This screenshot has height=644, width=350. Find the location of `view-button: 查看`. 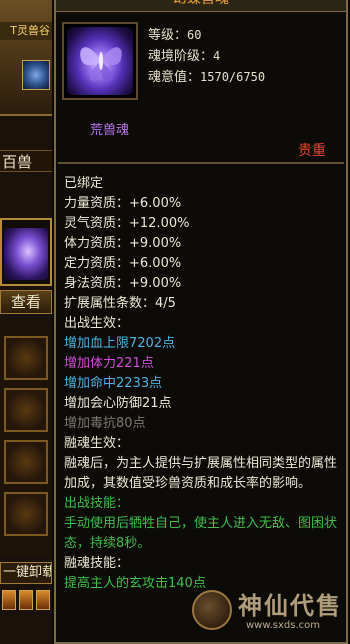

view-button: 查看 is located at coordinates (26, 302).